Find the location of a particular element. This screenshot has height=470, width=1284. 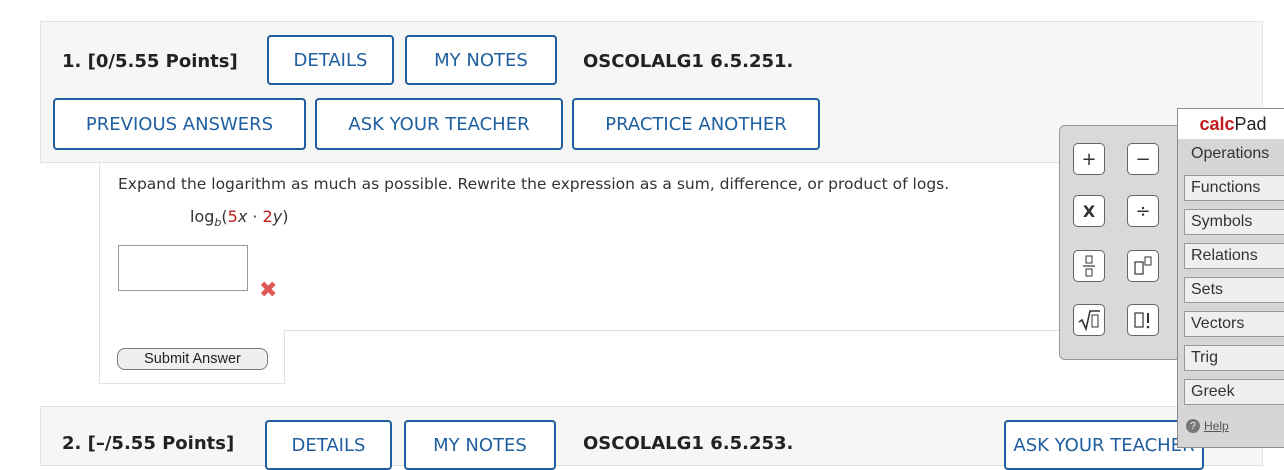

power-glyph is located at coordinates (1143, 265).